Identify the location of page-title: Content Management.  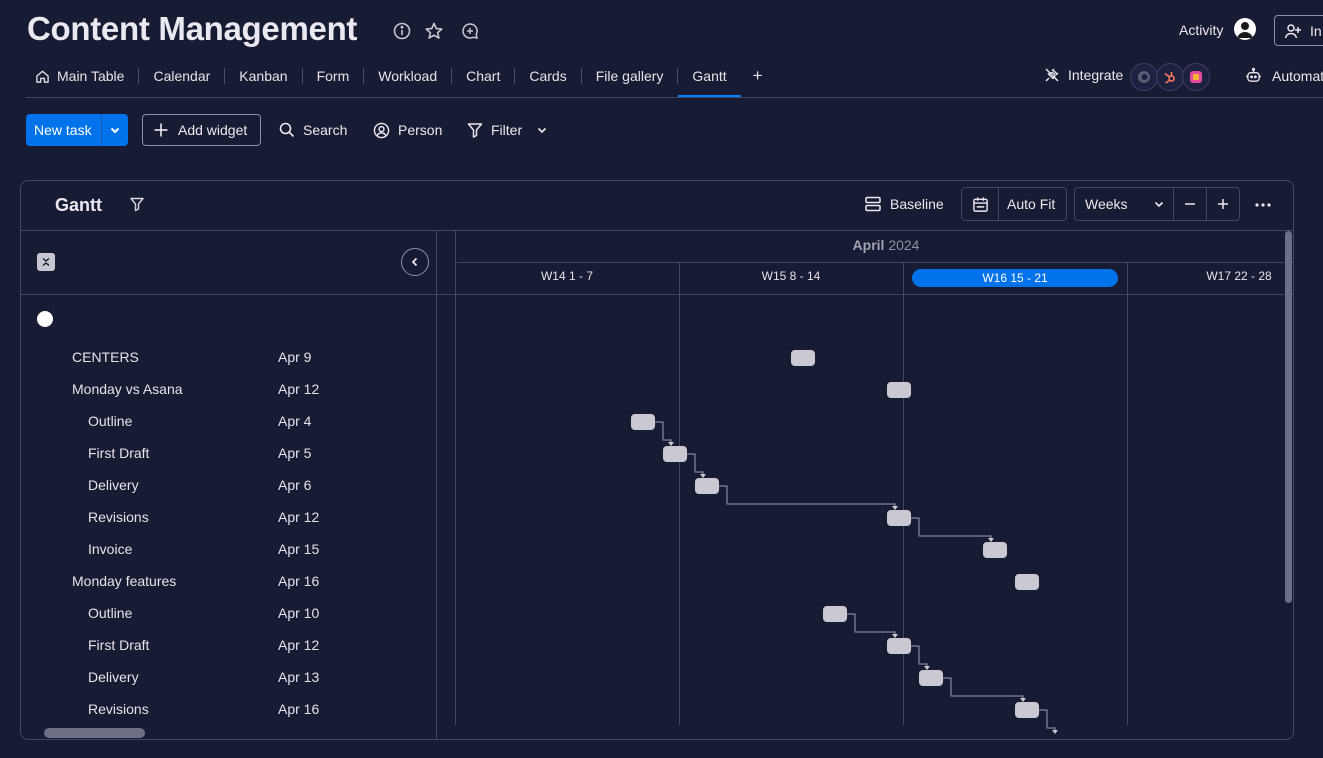
(192, 28).